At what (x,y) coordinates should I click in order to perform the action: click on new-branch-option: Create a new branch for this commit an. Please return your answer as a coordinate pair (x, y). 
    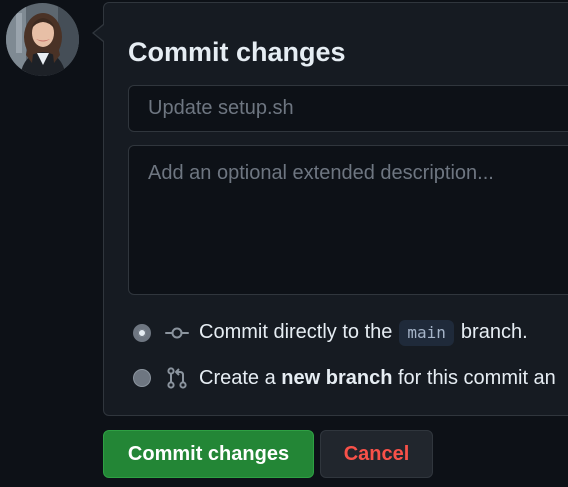
    Looking at the image, I should click on (344, 378).